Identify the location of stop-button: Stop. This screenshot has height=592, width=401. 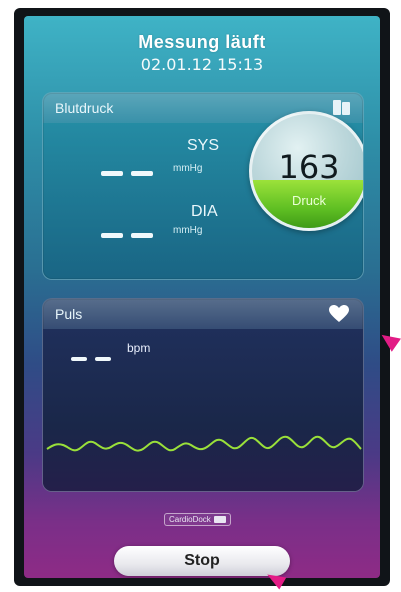
(202, 561).